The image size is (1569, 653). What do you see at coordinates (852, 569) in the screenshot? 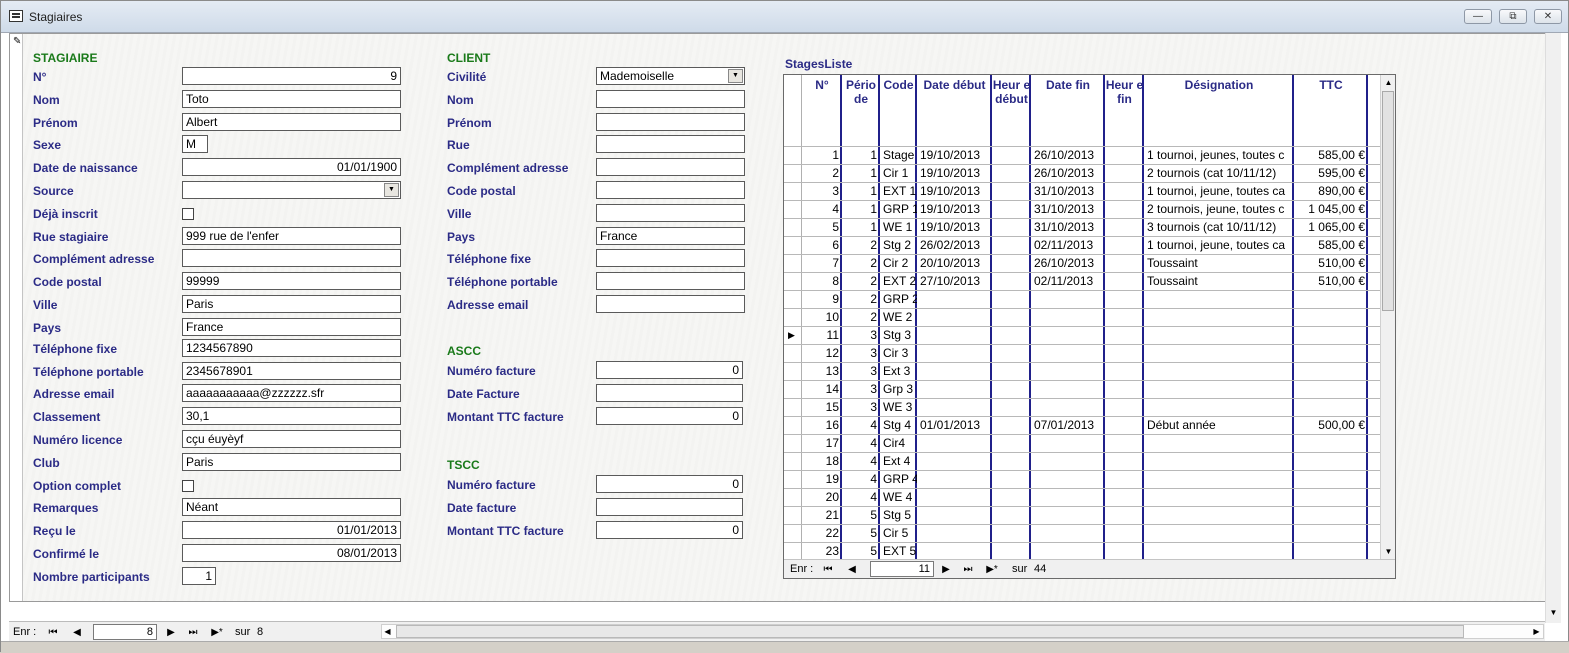
I see `stages-prev-record-button: ◀` at bounding box center [852, 569].